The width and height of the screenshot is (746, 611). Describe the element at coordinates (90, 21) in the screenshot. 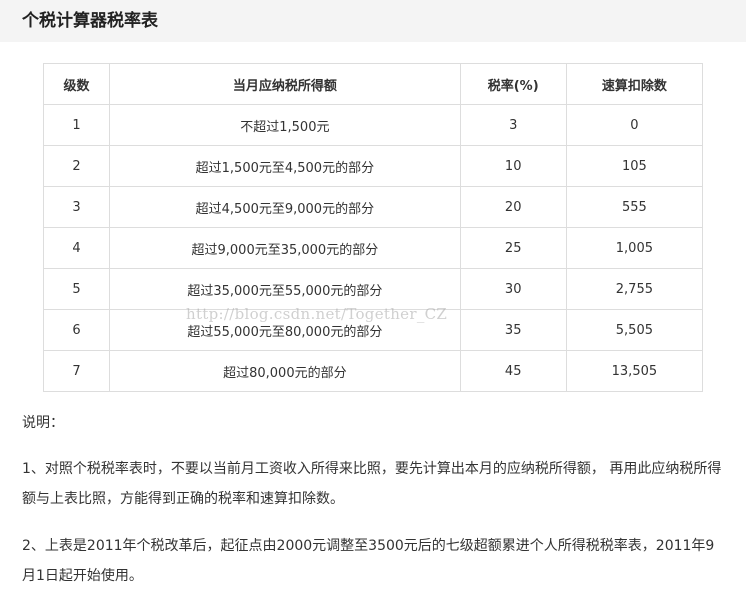

I see `page-title: 个税计算器税率表` at that location.